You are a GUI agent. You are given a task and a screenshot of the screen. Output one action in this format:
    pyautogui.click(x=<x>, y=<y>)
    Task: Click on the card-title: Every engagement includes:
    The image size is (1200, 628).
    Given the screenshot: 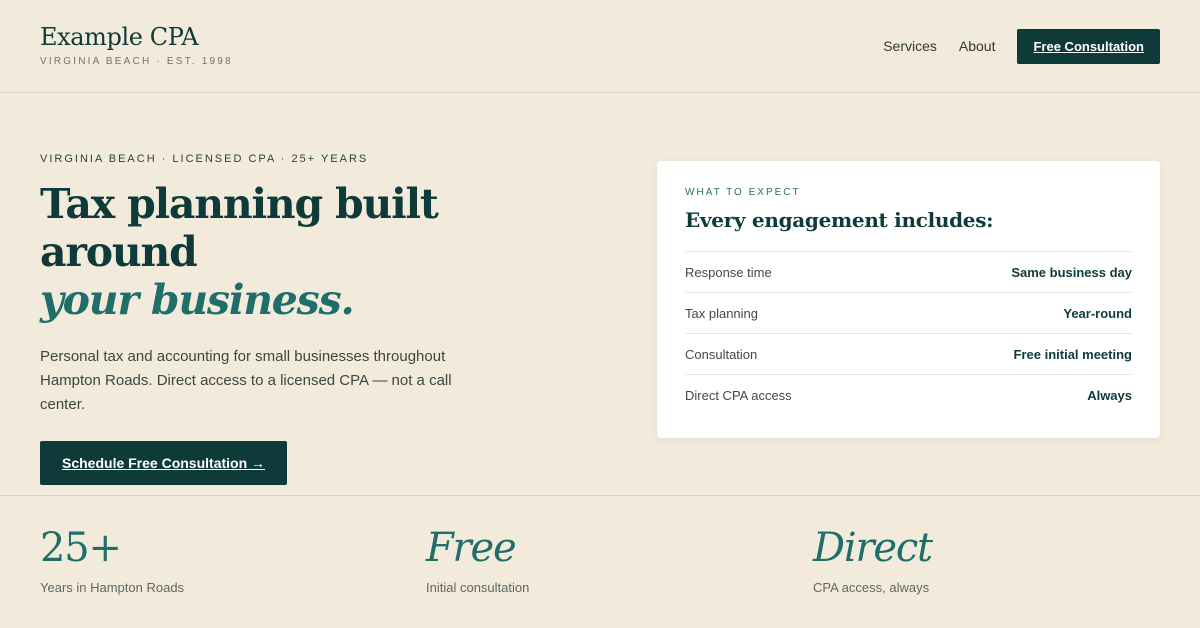 What is the action you would take?
    pyautogui.click(x=839, y=220)
    